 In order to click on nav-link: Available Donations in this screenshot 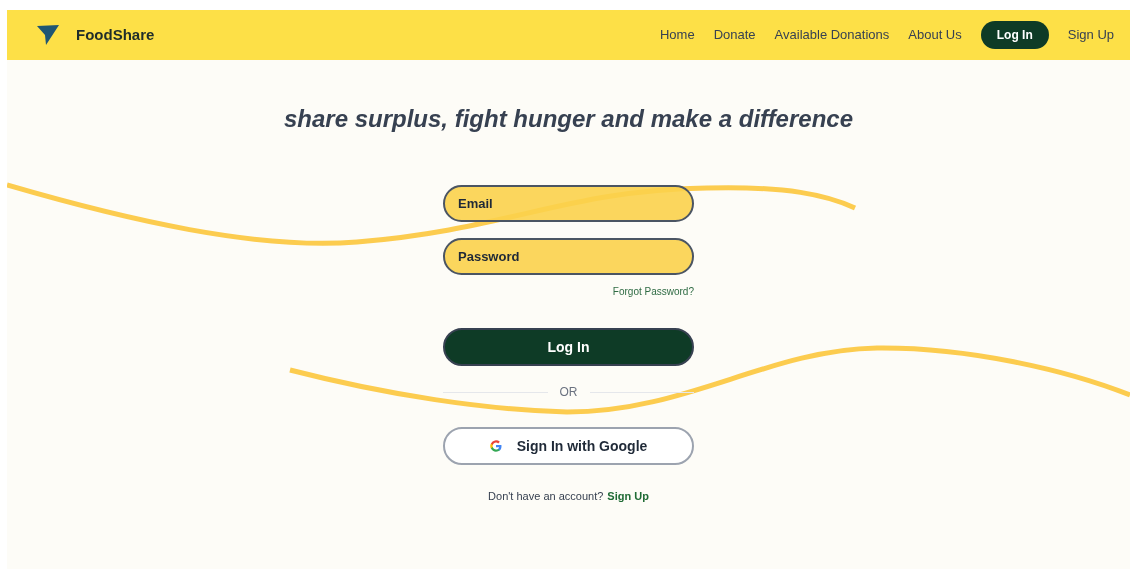, I will do `click(832, 35)`.